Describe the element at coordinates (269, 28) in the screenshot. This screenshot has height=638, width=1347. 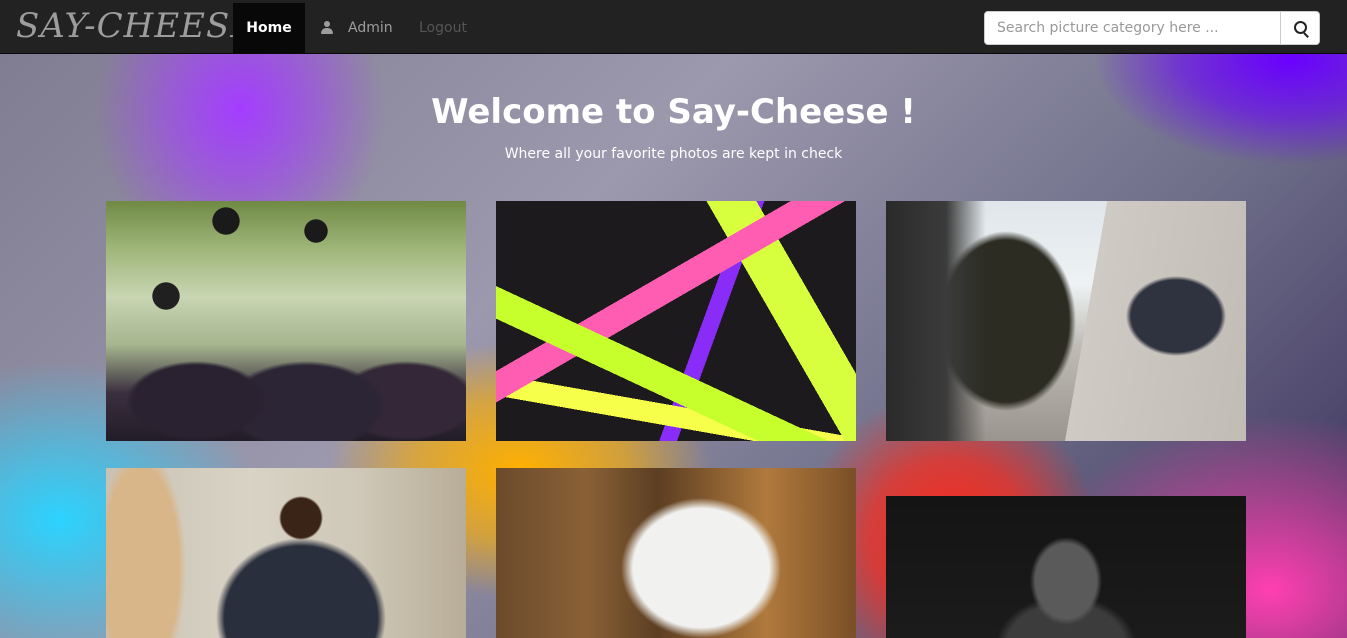
I see `nav-home-link: Home` at that location.